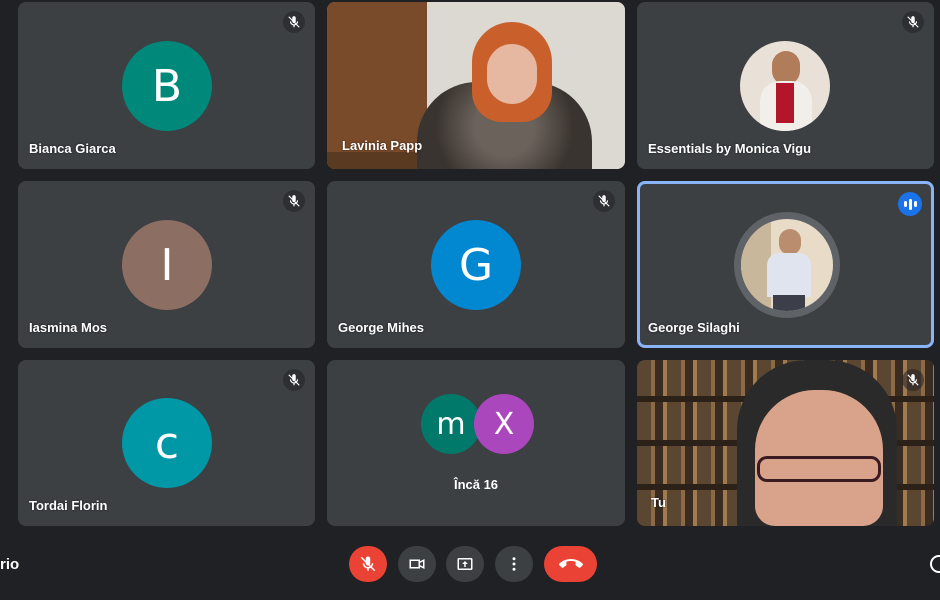 The image size is (940, 600). I want to click on video-feed-image, so click(785, 443).